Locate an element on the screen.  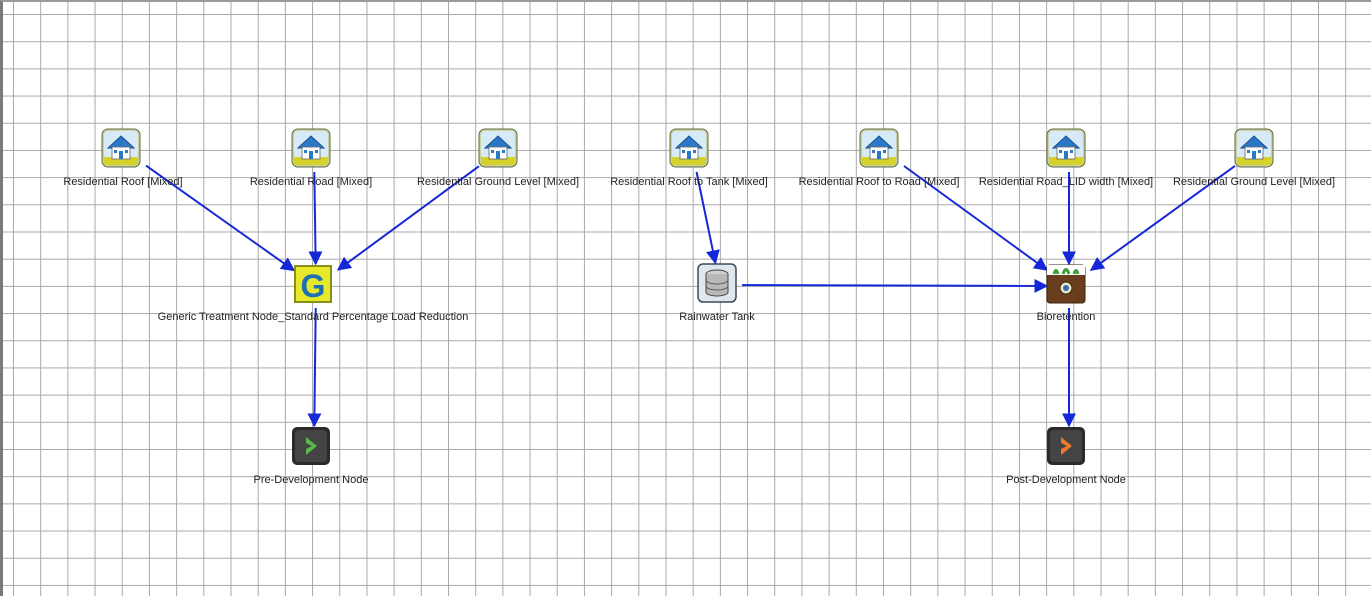
post-development-receiving-icon is located at coordinates (1066, 446).